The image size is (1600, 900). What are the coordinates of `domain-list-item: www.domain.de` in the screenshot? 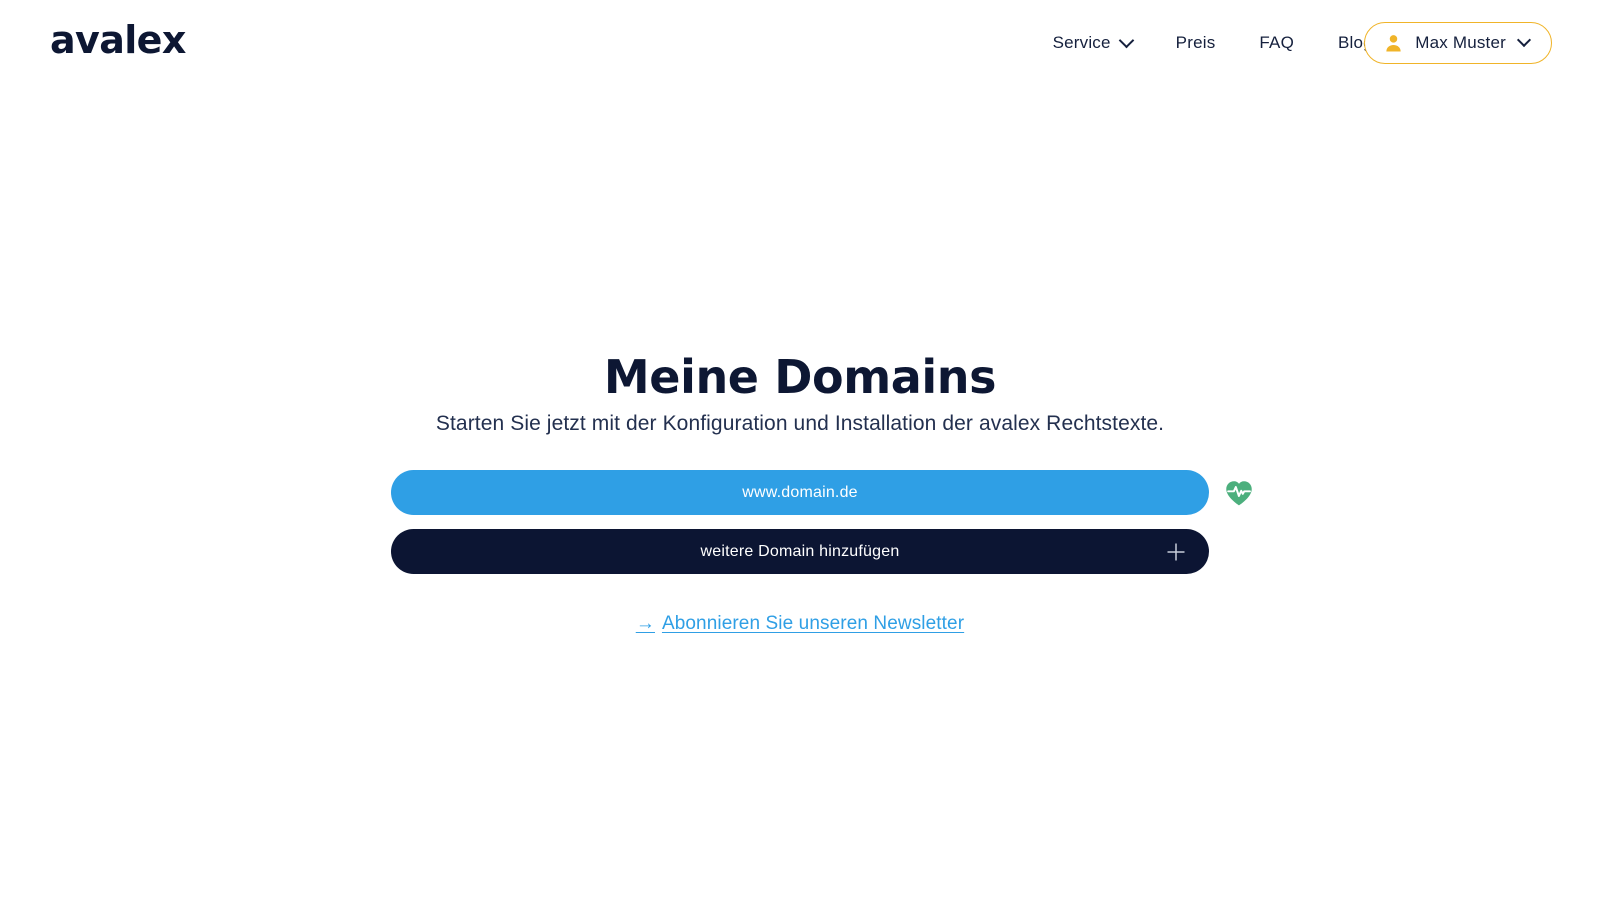 It's located at (821, 492).